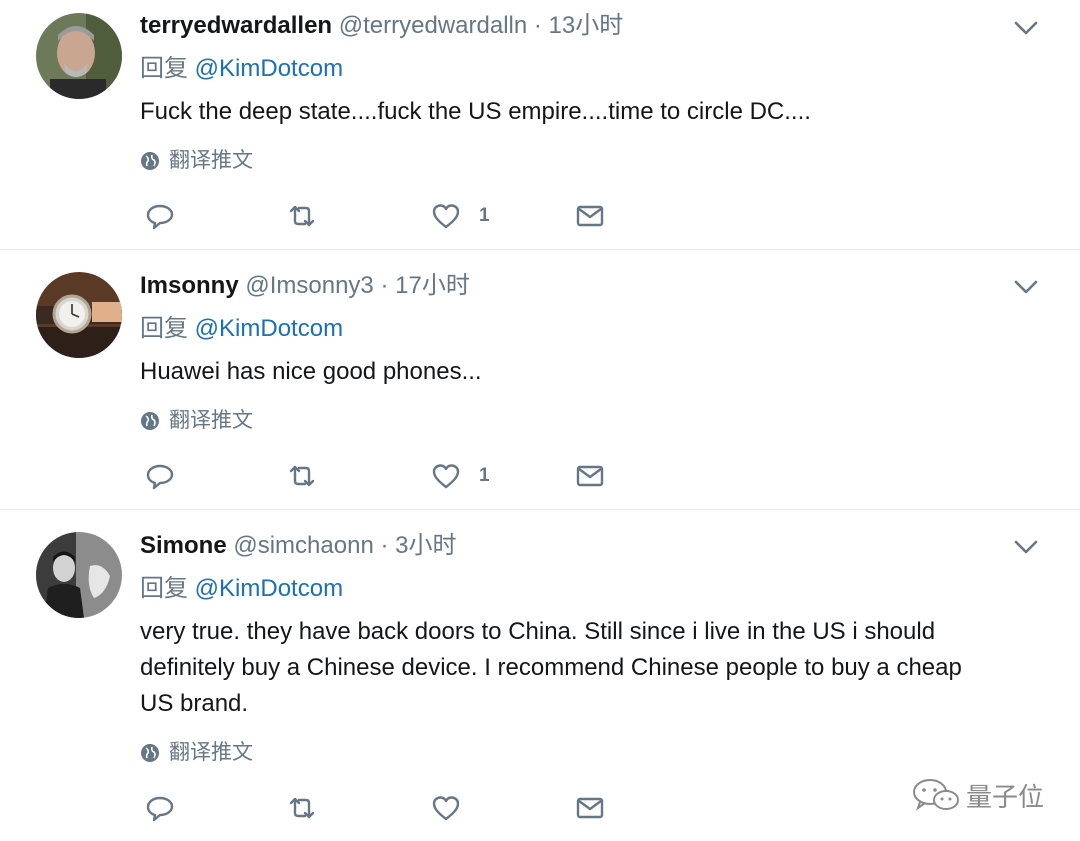 The image size is (1080, 841). I want to click on tweet-header: terryedwardallen @terryedwardalln · 13小时, so click(381, 26).